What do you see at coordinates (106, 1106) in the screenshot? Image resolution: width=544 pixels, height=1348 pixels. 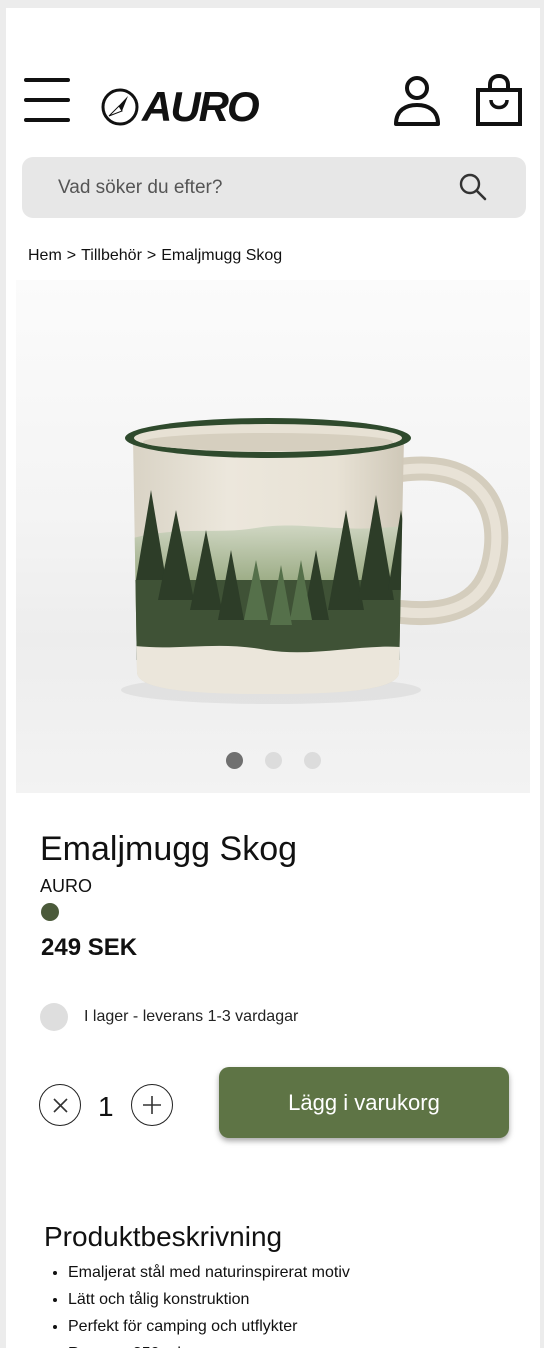 I see `quantity-value: 1` at bounding box center [106, 1106].